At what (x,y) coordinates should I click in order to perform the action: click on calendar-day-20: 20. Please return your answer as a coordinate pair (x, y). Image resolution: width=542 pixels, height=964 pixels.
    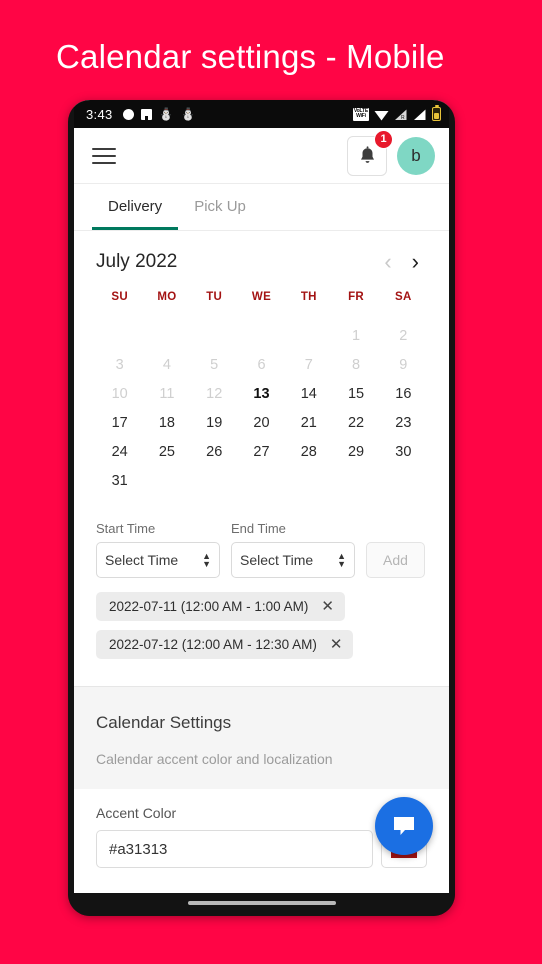
    Looking at the image, I should click on (261, 423).